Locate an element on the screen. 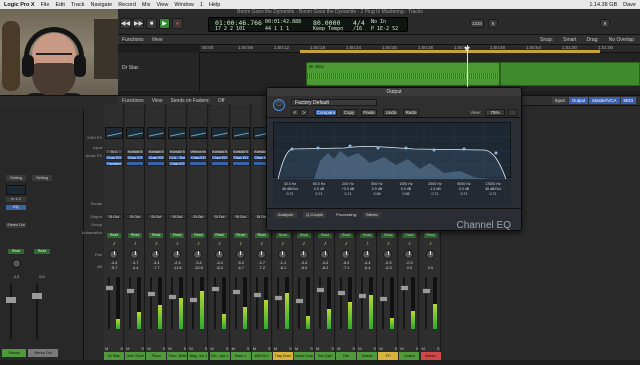  channel-name: Tubu...Bells is located at coordinates (177, 356).